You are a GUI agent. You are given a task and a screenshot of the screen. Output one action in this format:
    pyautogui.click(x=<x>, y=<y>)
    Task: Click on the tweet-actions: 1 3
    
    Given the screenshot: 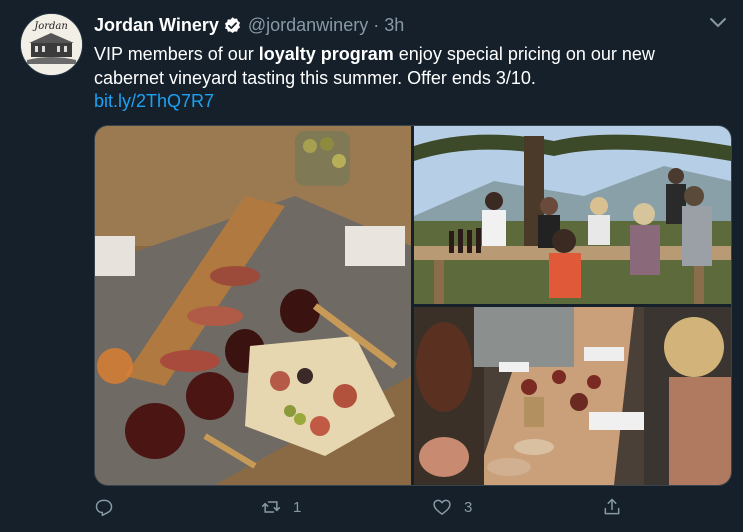 What is the action you would take?
    pyautogui.click(x=414, y=509)
    